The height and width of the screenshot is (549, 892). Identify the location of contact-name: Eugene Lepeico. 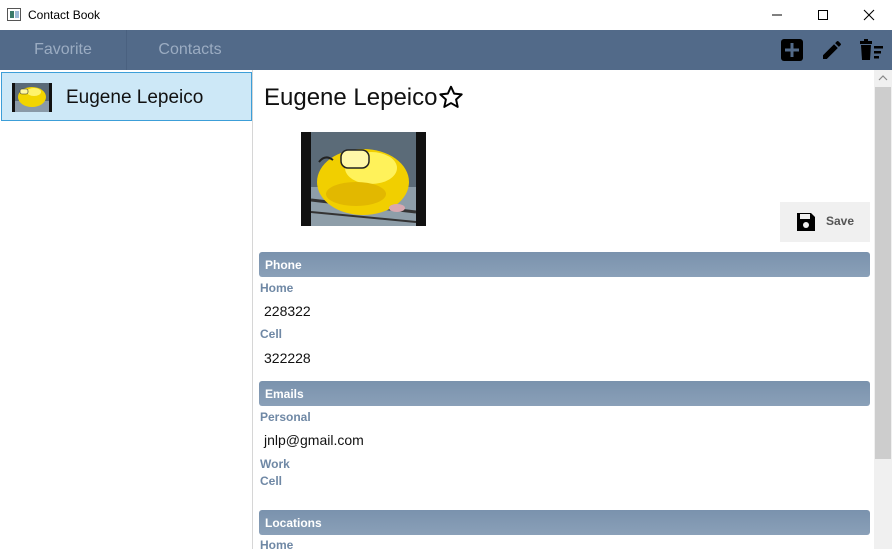
(135, 97).